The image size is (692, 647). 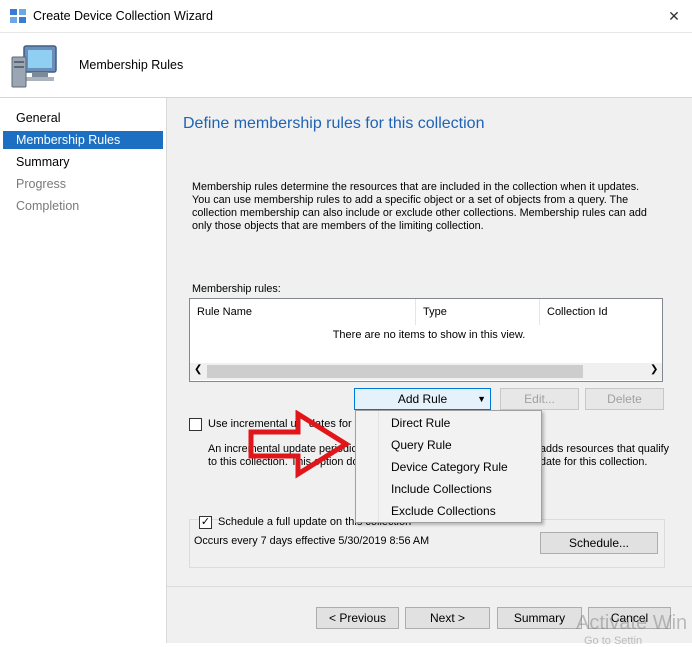 What do you see at coordinates (123, 16) in the screenshot?
I see `window-title: Create Device Collection Wizard` at bounding box center [123, 16].